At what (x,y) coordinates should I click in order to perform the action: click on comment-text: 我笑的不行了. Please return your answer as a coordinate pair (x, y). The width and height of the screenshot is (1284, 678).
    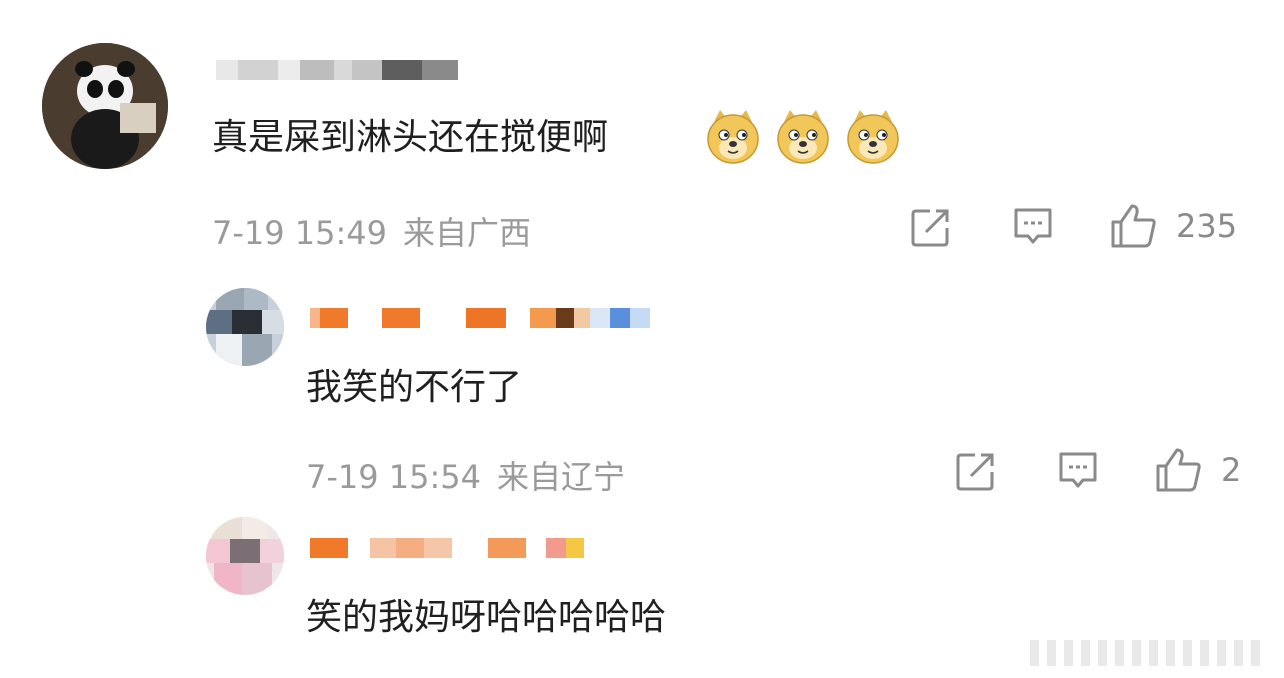
    Looking at the image, I should click on (414, 387).